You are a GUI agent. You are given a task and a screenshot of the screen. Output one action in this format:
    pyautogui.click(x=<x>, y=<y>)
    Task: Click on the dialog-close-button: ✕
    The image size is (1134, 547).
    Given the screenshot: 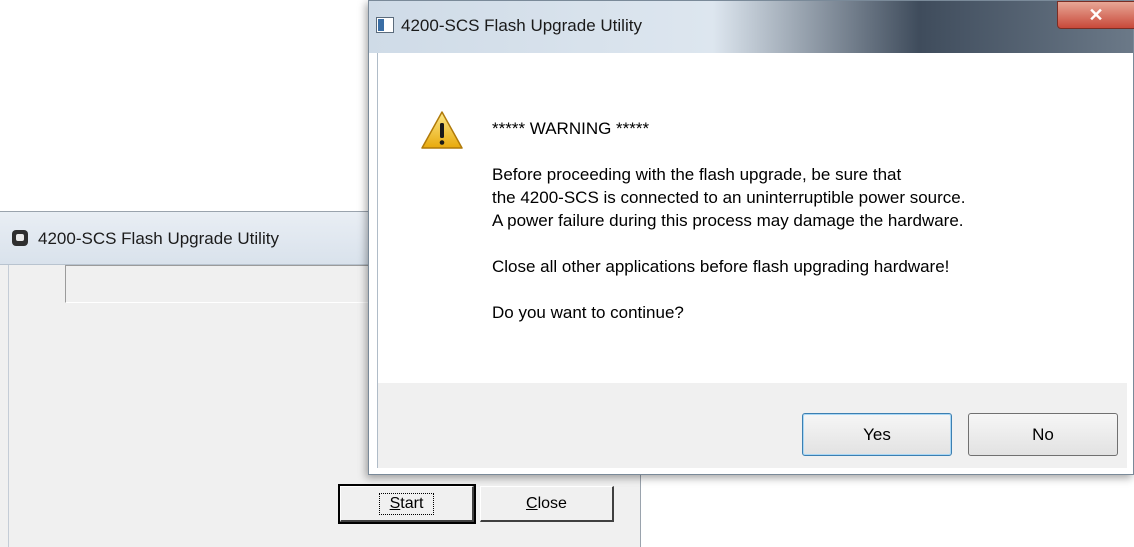 What is the action you would take?
    pyautogui.click(x=1095, y=15)
    